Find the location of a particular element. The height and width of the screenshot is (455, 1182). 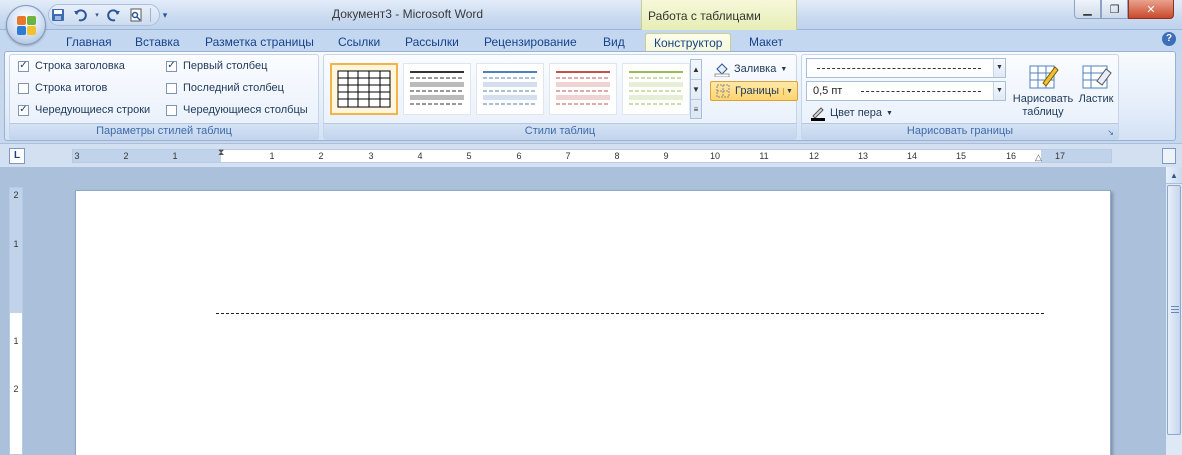

ruler-label: 15 is located at coordinates (960, 156).